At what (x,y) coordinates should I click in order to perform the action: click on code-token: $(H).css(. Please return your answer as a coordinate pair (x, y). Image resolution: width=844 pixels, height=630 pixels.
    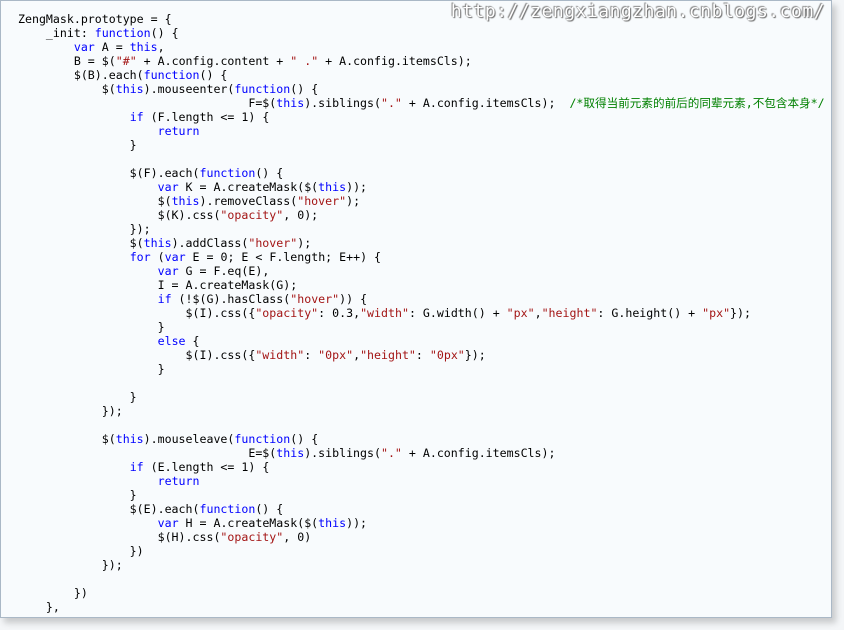
    Looking at the image, I should click on (119, 537).